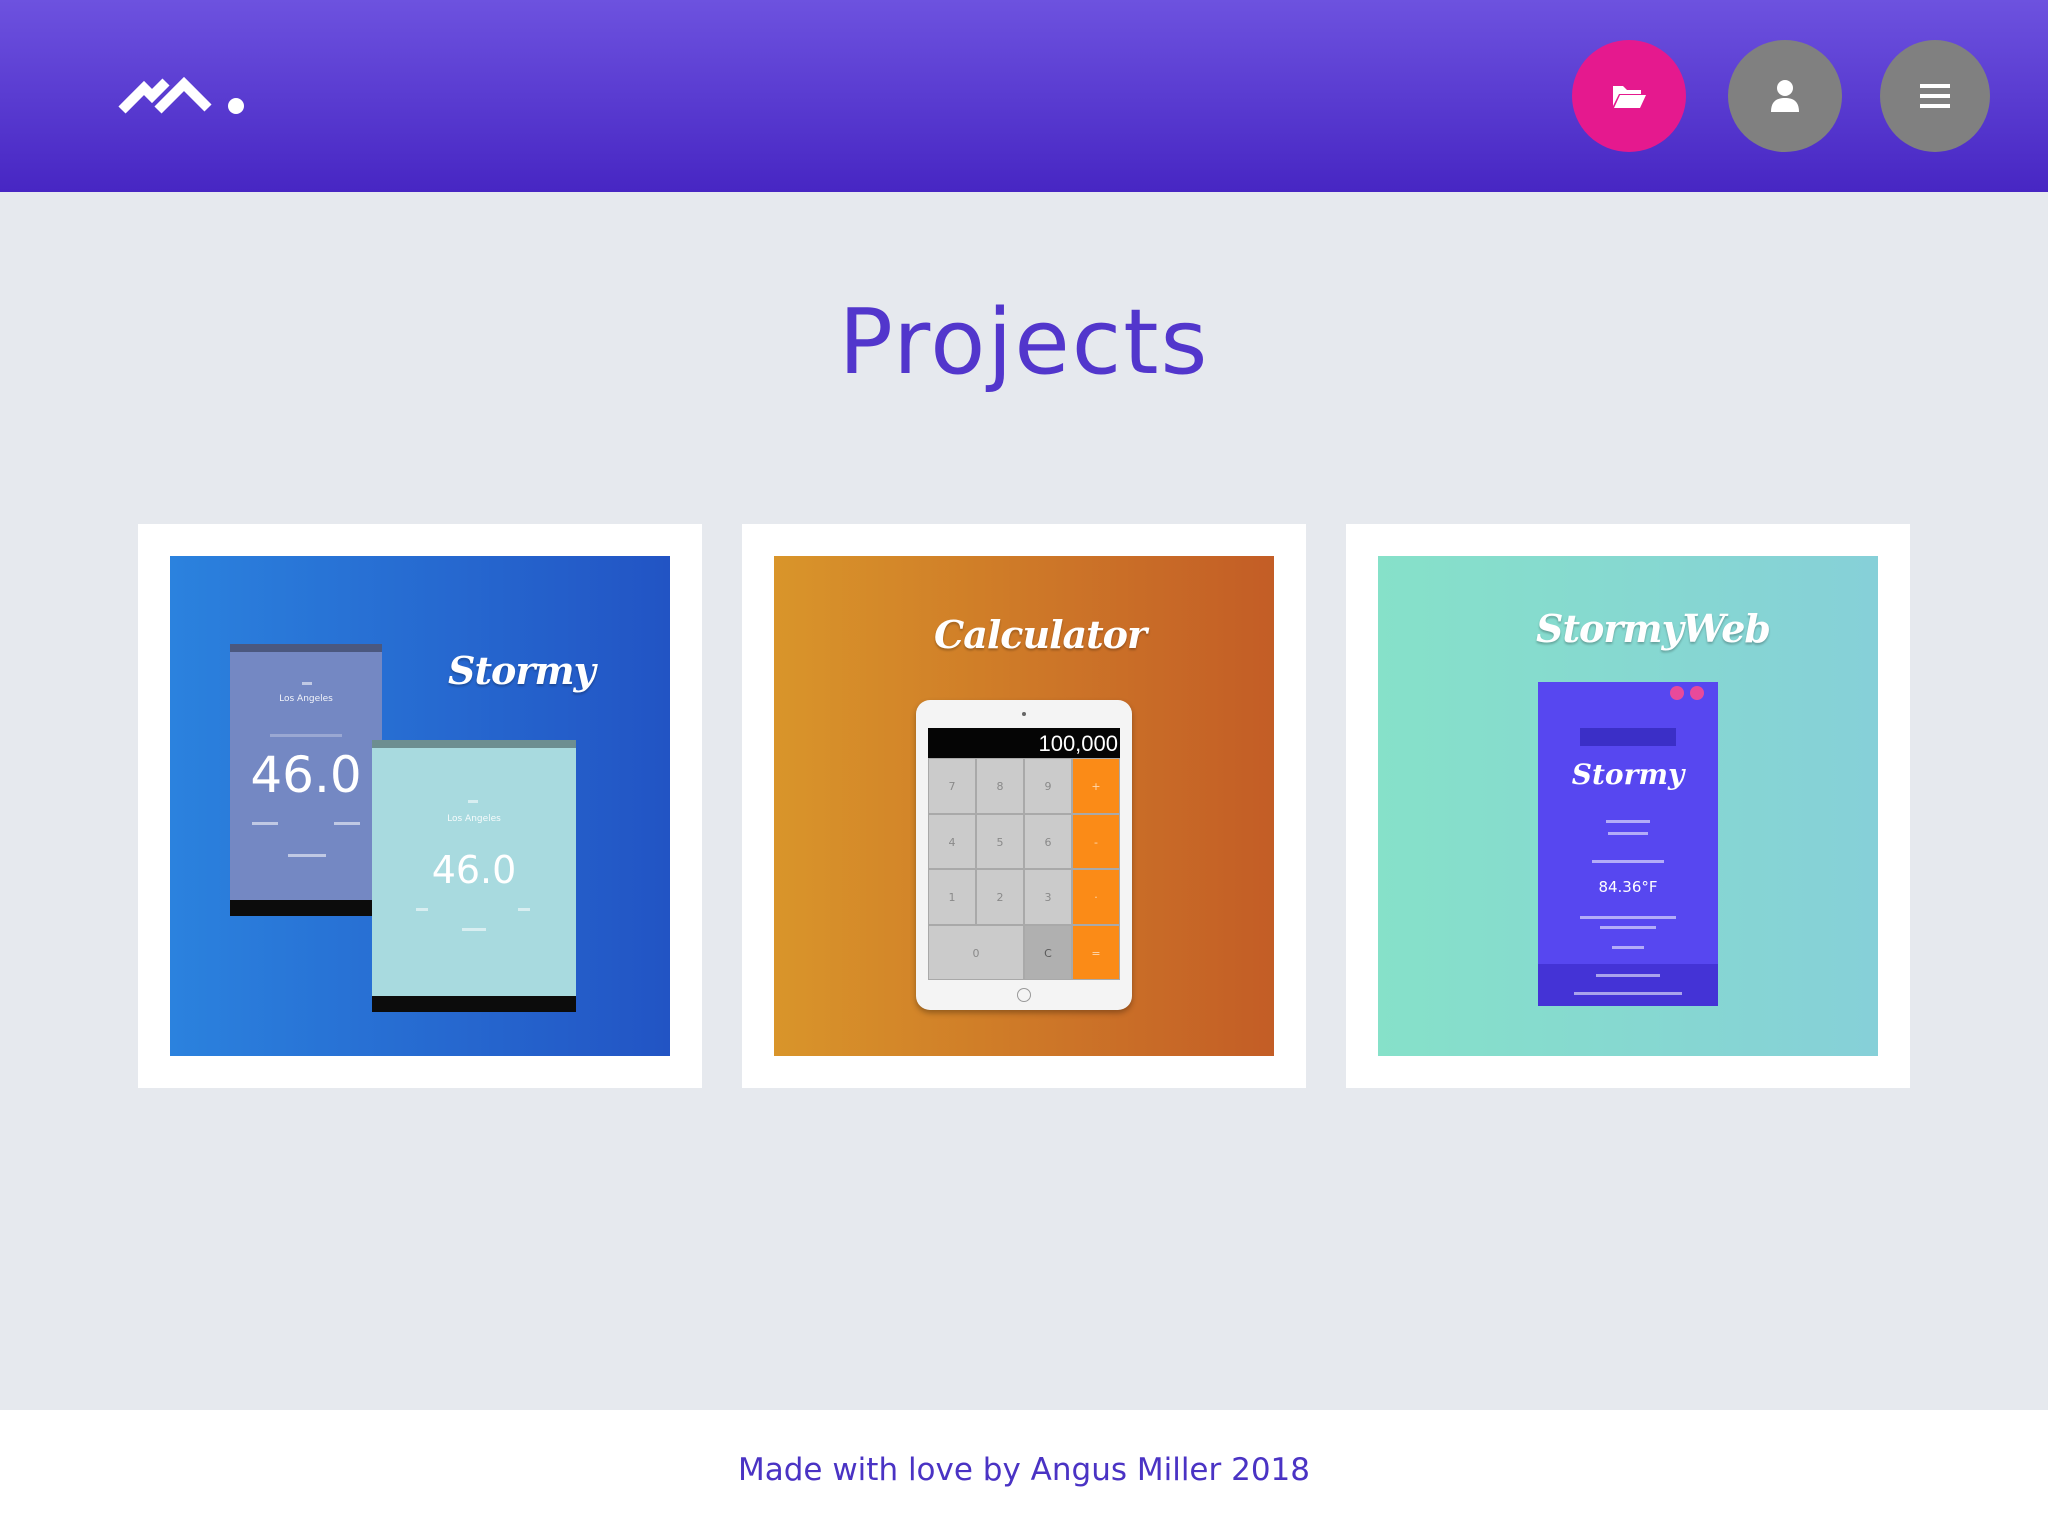 The height and width of the screenshot is (1536, 2048). I want to click on calculator-key: 8, so click(1000, 786).